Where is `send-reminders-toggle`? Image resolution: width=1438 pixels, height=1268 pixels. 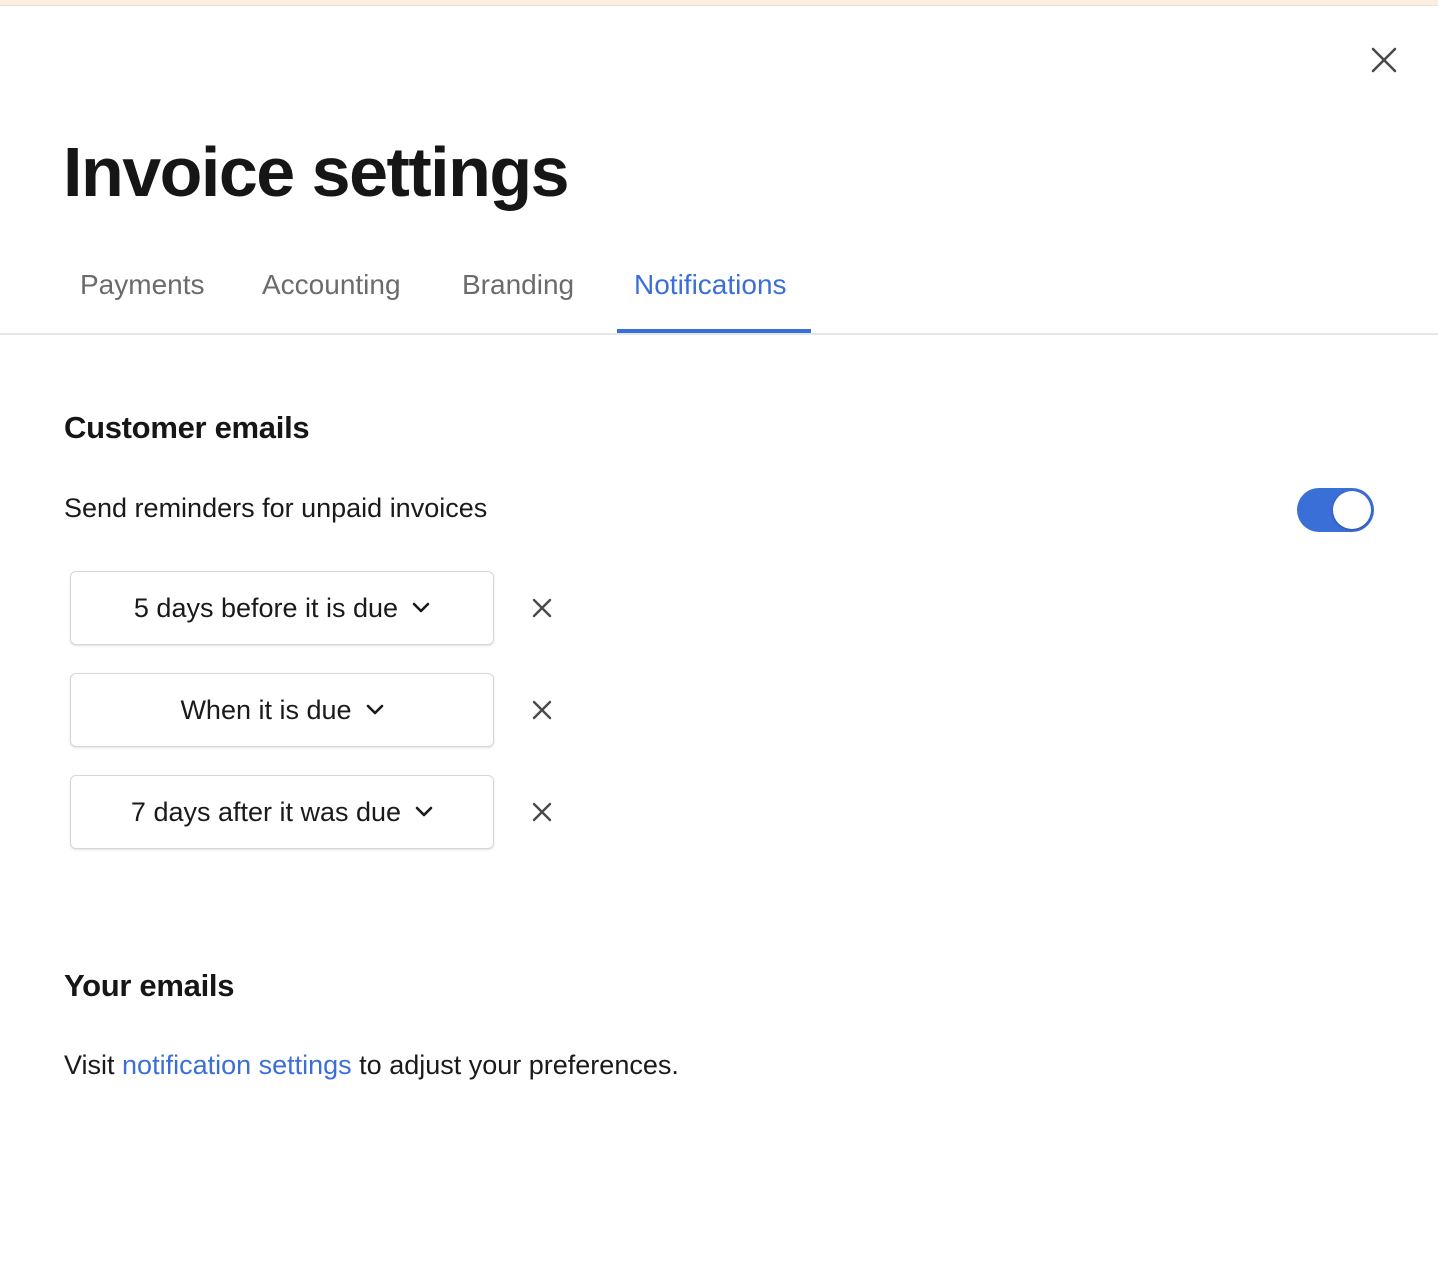 send-reminders-toggle is located at coordinates (1335, 510).